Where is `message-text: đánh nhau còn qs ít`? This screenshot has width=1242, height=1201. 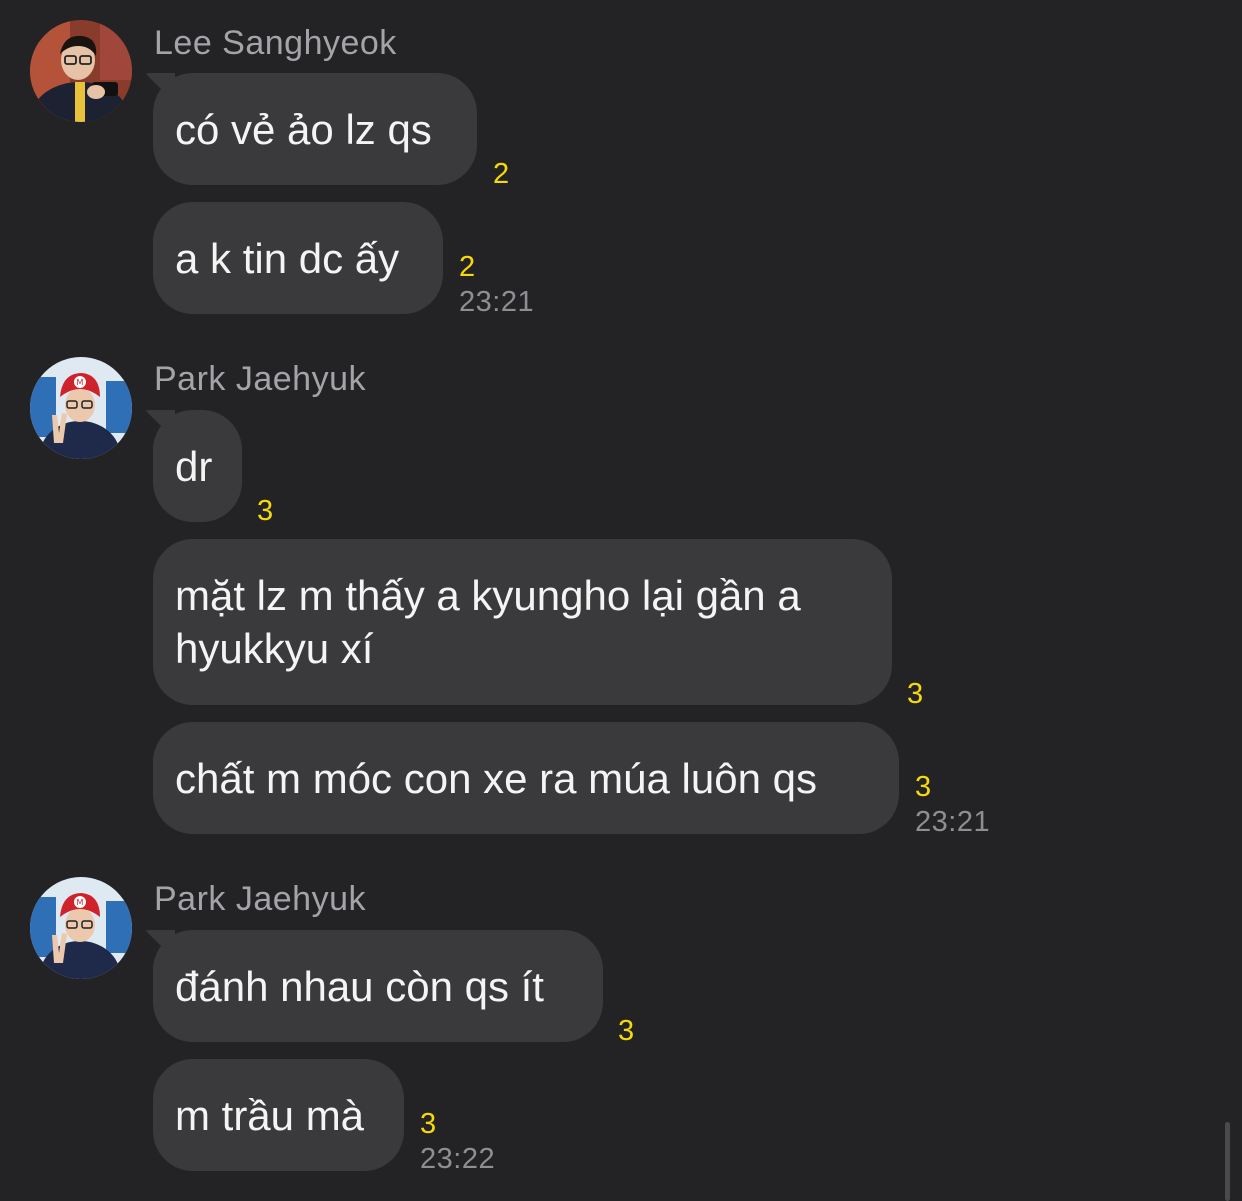 message-text: đánh nhau còn qs ít is located at coordinates (359, 986).